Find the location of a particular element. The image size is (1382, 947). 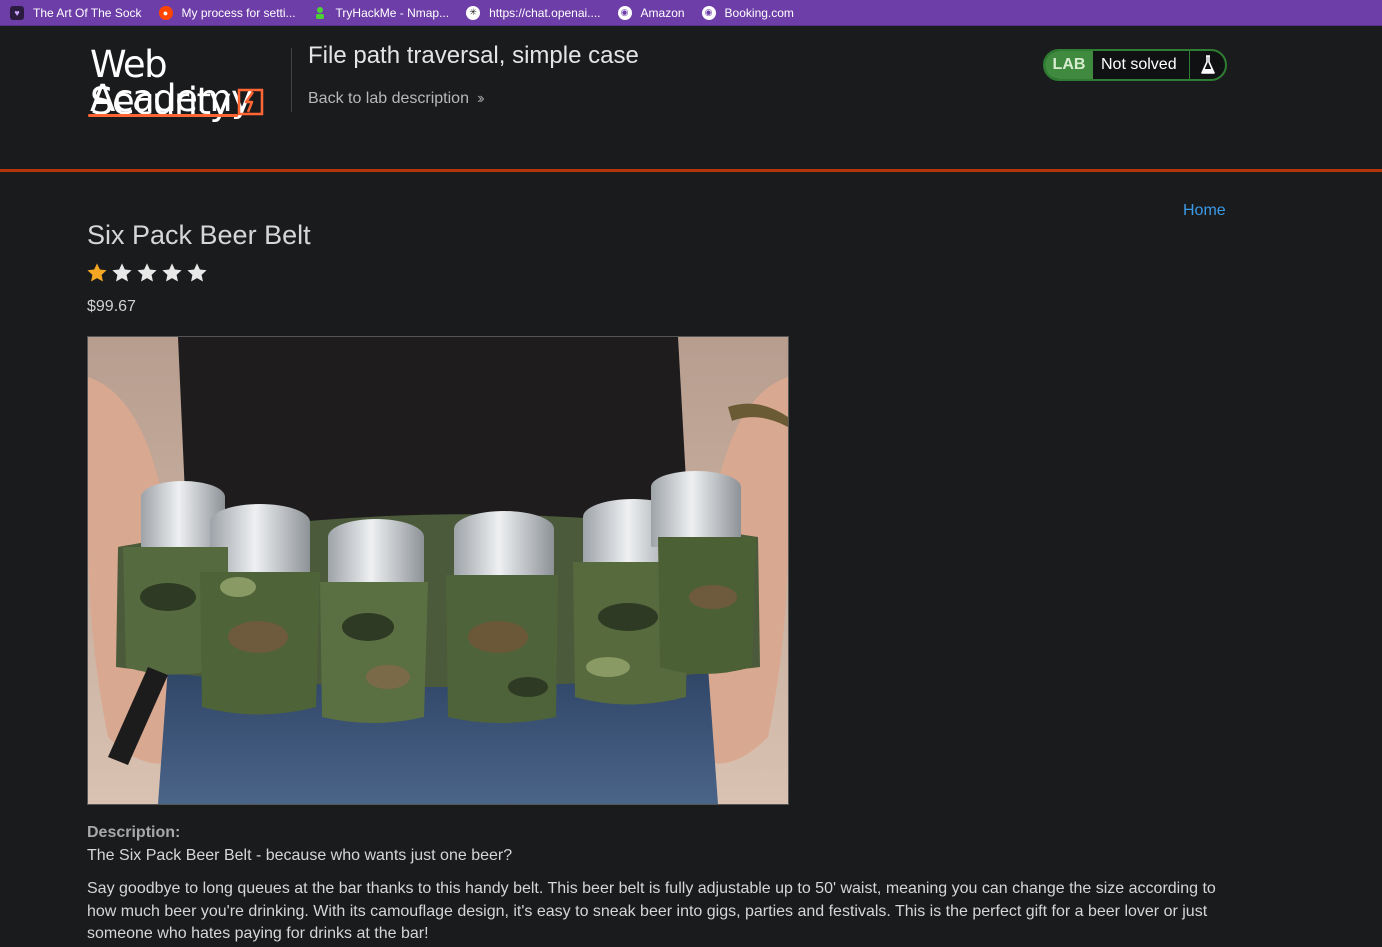

home-link: Home is located at coordinates (1204, 211).